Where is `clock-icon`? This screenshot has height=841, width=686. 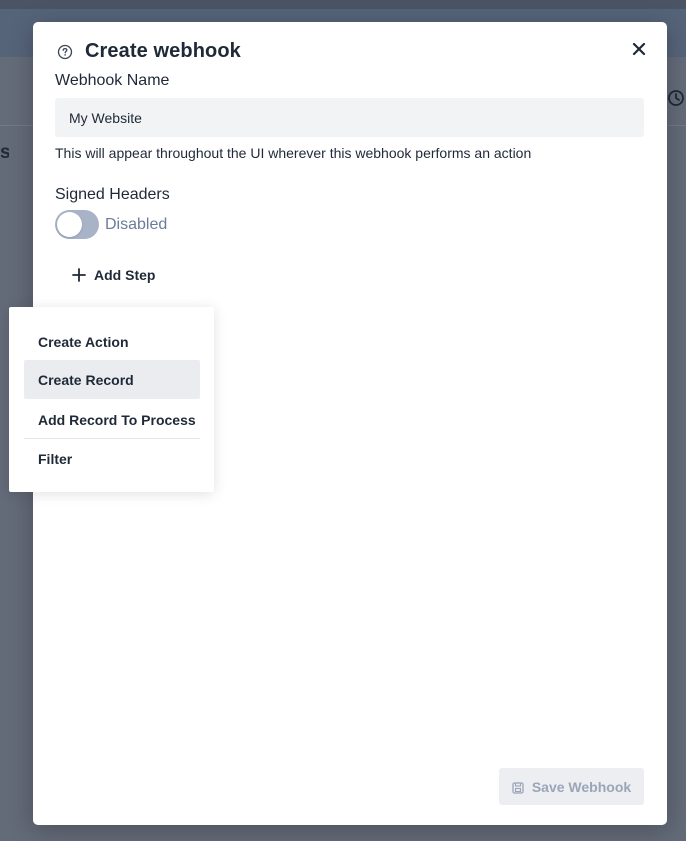
clock-icon is located at coordinates (676, 98).